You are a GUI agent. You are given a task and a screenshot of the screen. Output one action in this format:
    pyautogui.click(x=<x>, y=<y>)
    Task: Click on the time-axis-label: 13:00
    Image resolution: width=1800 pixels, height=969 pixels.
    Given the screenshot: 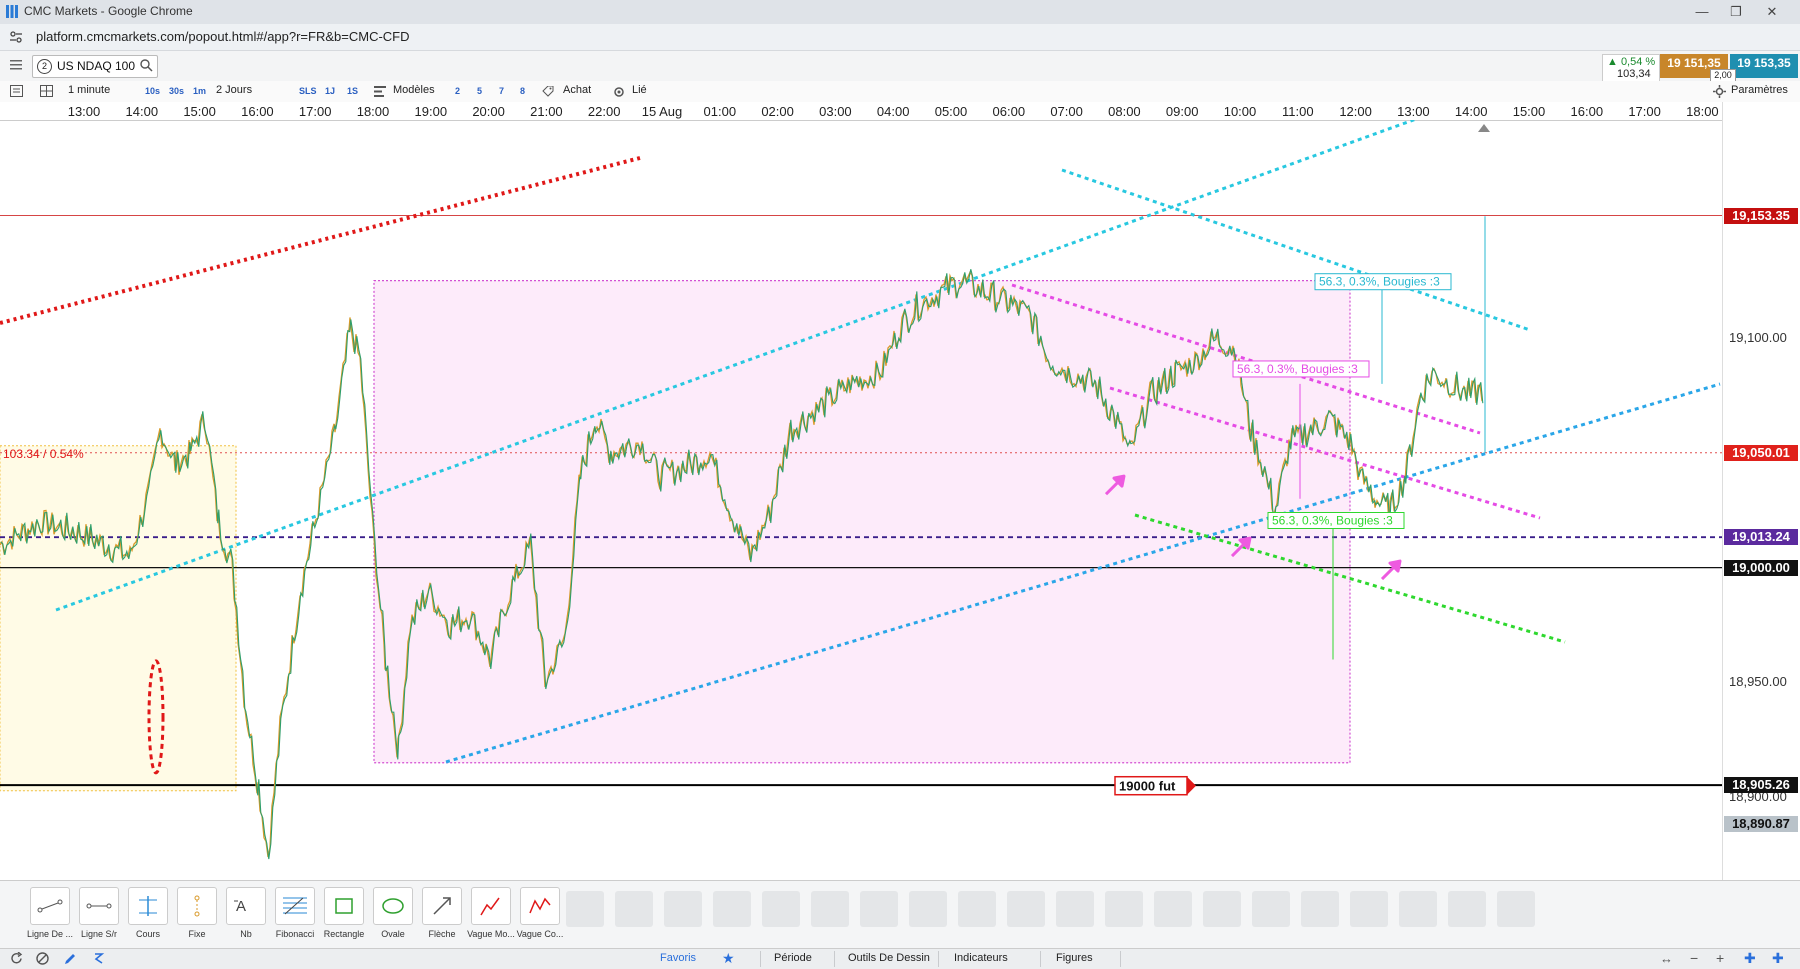 What is the action you would take?
    pyautogui.click(x=84, y=111)
    